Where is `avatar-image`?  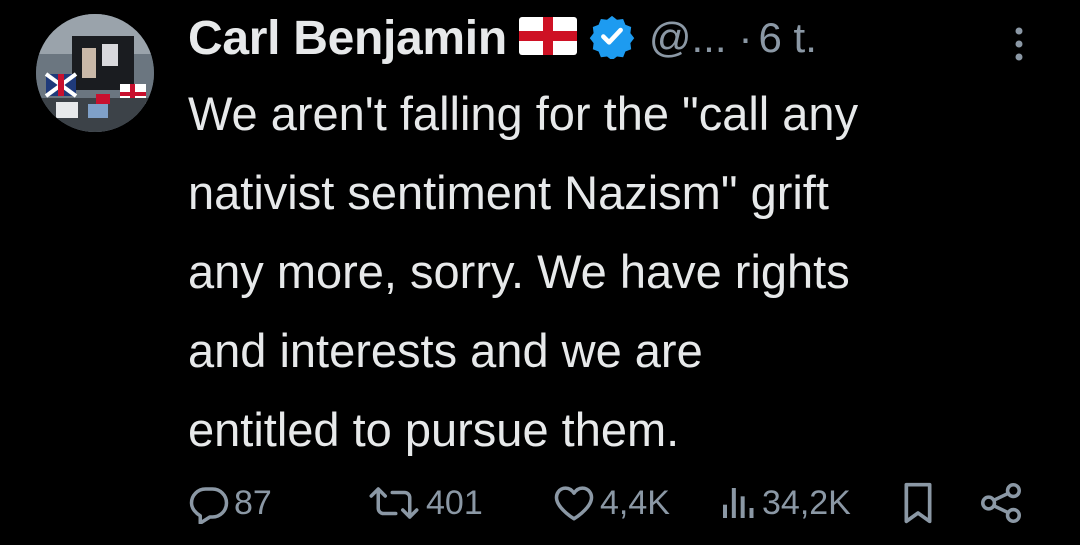 avatar-image is located at coordinates (95, 73).